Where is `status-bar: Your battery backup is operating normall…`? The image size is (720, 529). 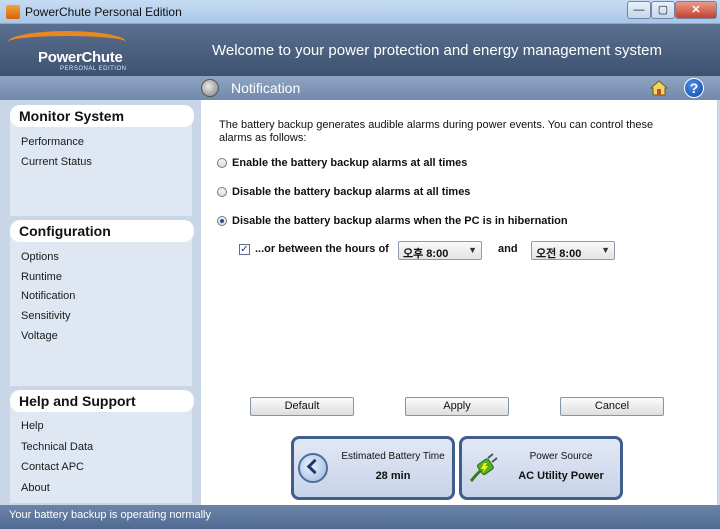 status-bar: Your battery backup is operating normall… is located at coordinates (360, 517).